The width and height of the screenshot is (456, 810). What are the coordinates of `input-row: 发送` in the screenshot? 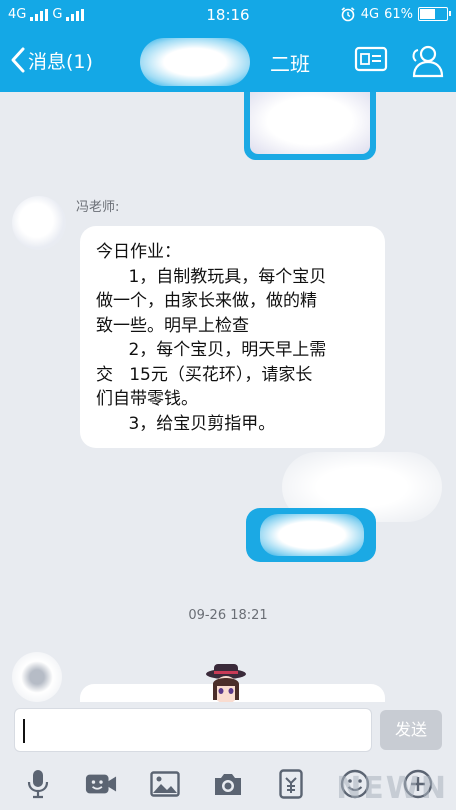 It's located at (228, 730).